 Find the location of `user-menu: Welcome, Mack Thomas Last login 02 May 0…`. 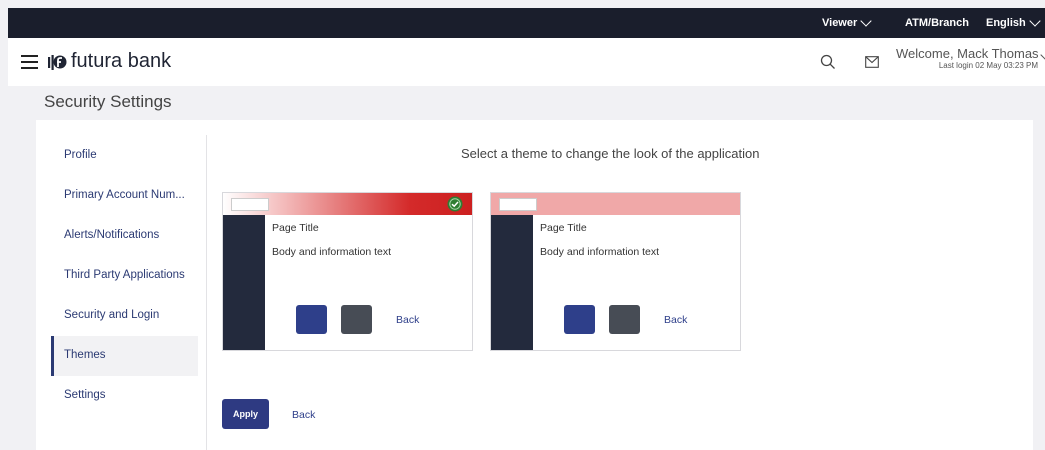

user-menu: Welcome, Mack Thomas Last login 02 May 0… is located at coordinates (967, 58).